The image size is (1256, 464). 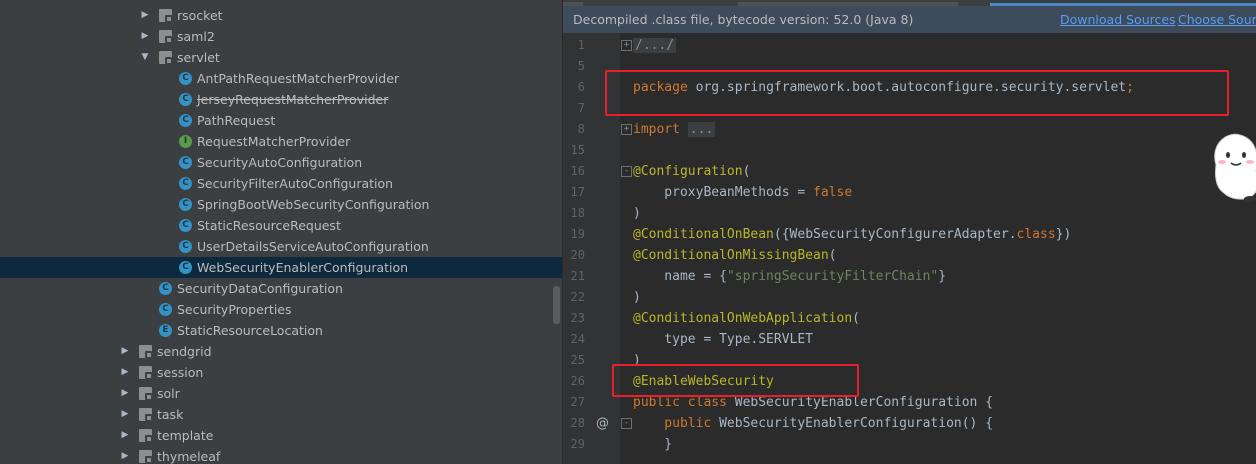 What do you see at coordinates (189, 456) in the screenshot?
I see `tree-item-label: thymeleaf` at bounding box center [189, 456].